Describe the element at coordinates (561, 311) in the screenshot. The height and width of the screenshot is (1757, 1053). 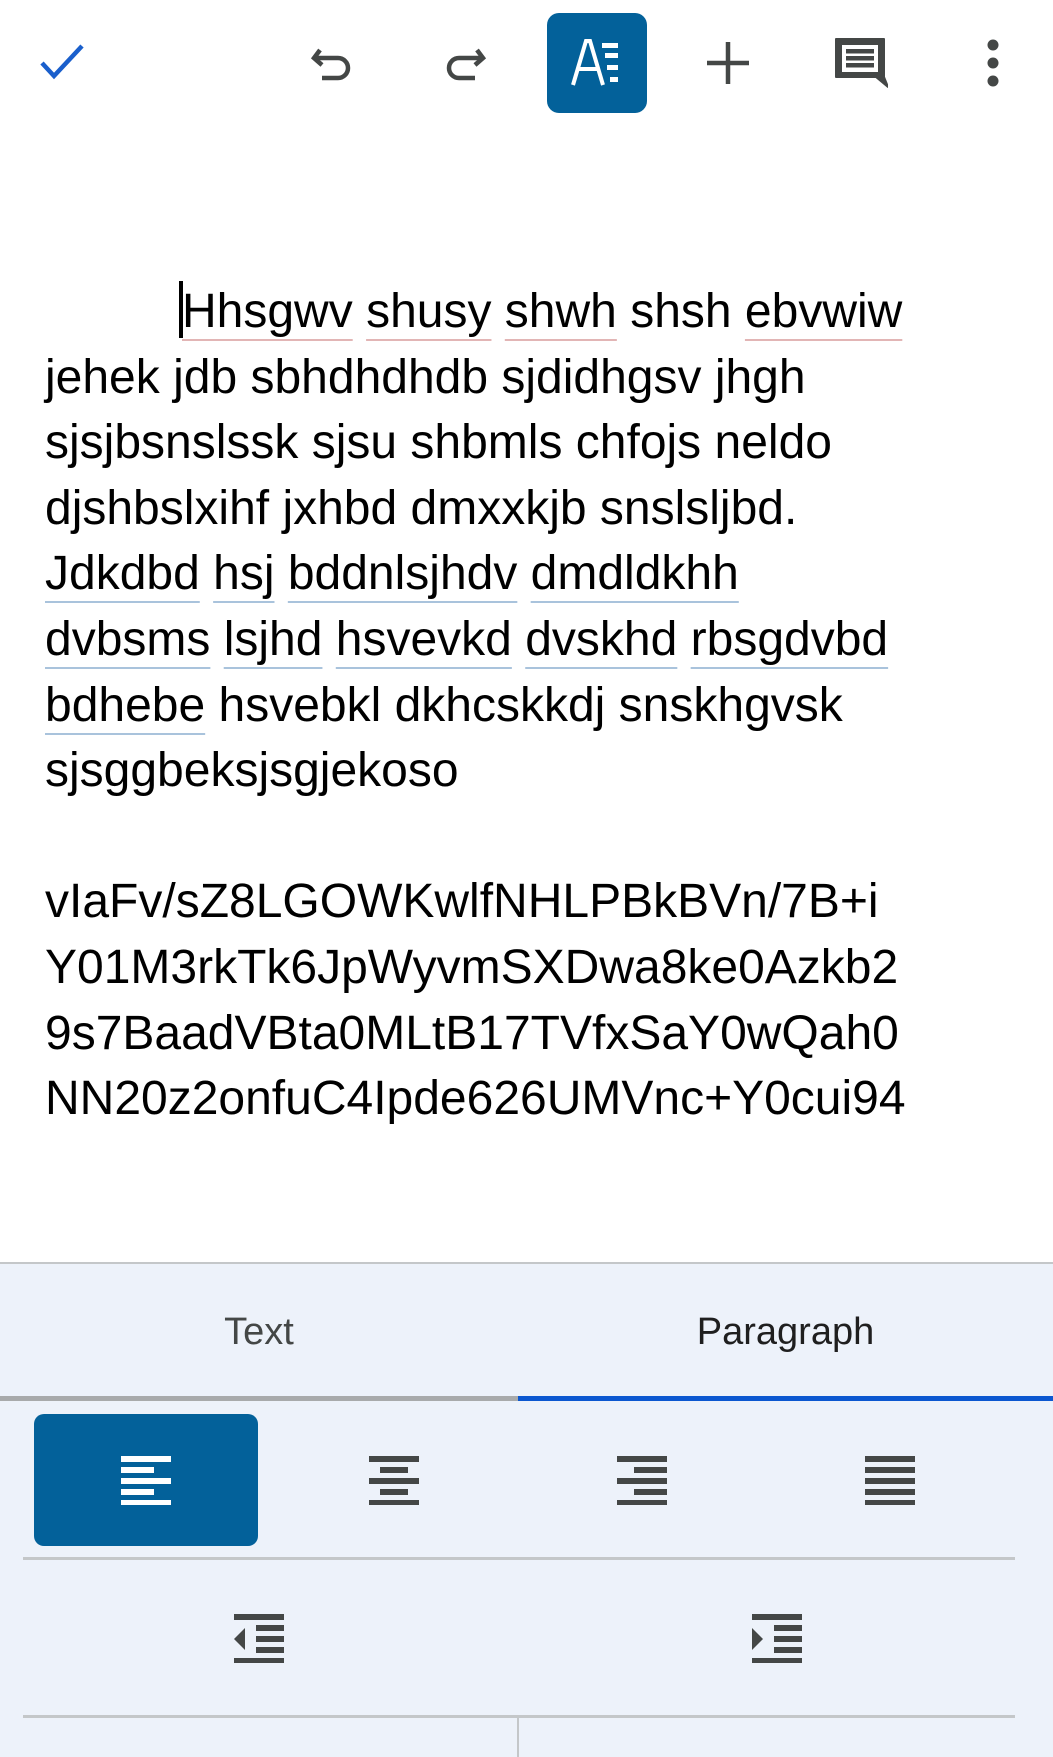
I see `spelling-flagged-word: shwh` at that location.